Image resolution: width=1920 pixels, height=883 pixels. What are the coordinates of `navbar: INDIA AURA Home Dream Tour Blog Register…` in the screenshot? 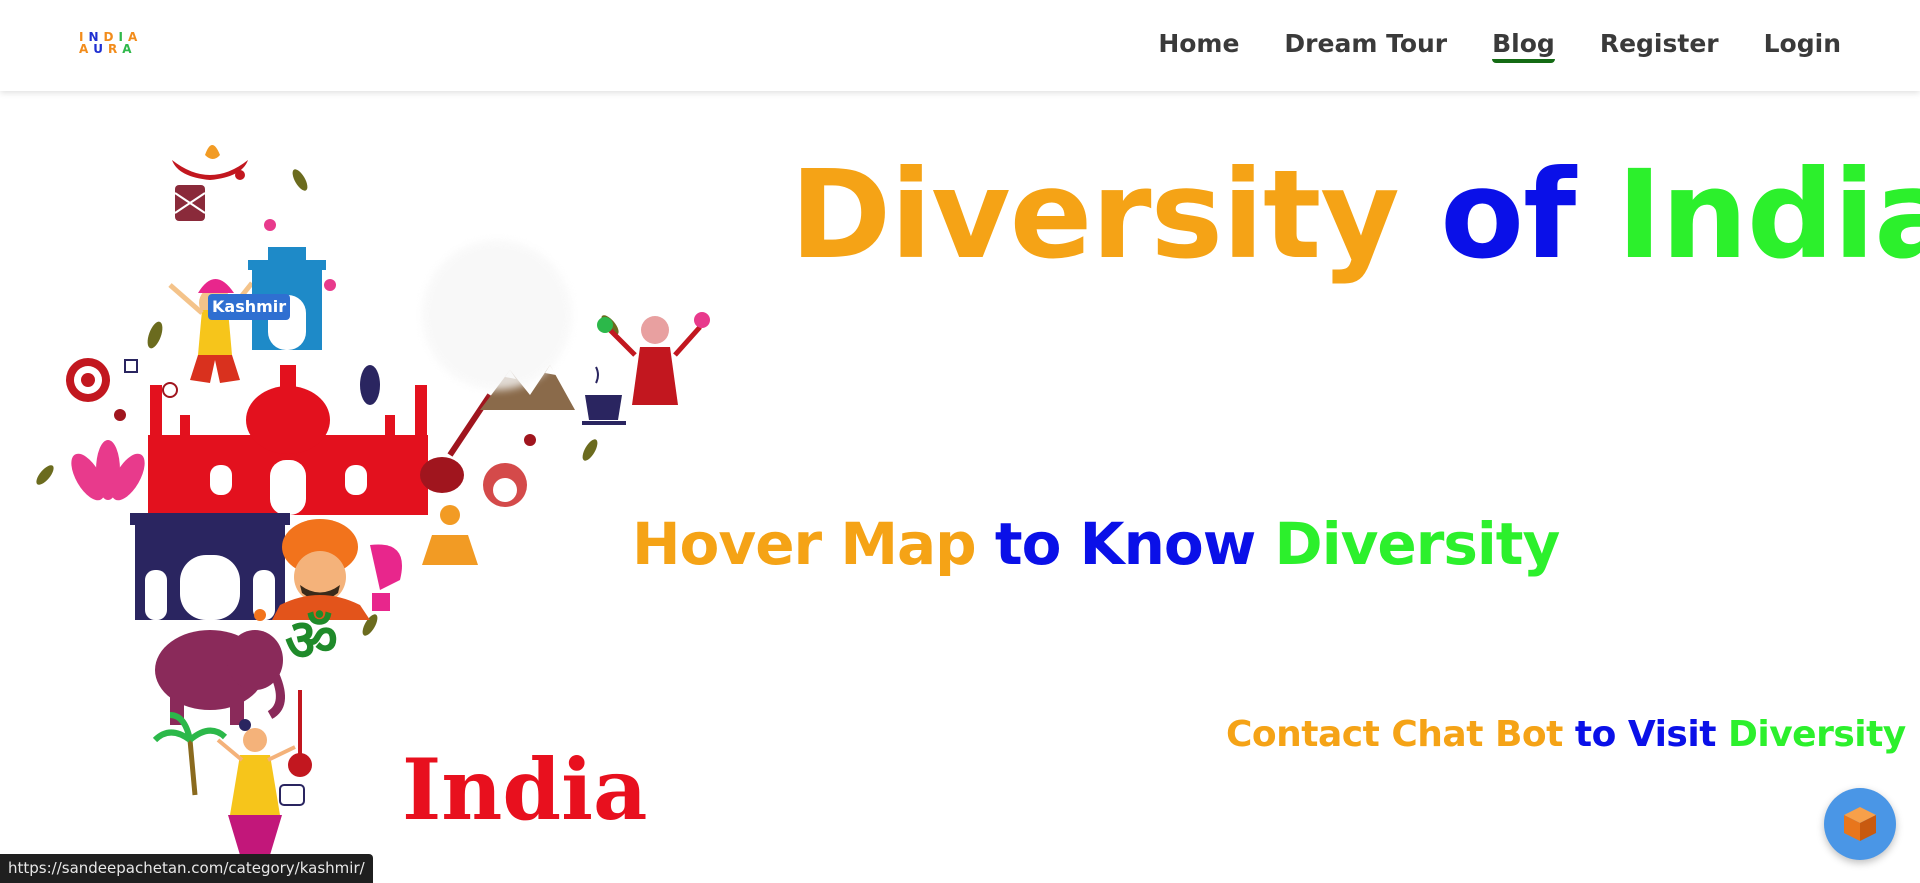 It's located at (960, 45).